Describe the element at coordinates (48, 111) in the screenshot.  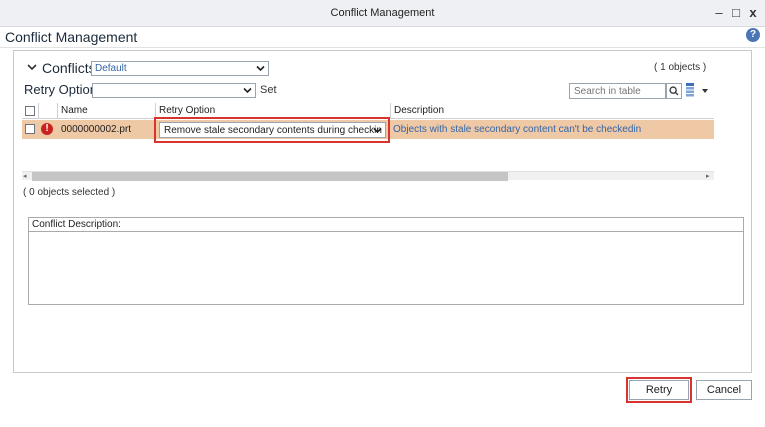
I see `status-column-header` at that location.